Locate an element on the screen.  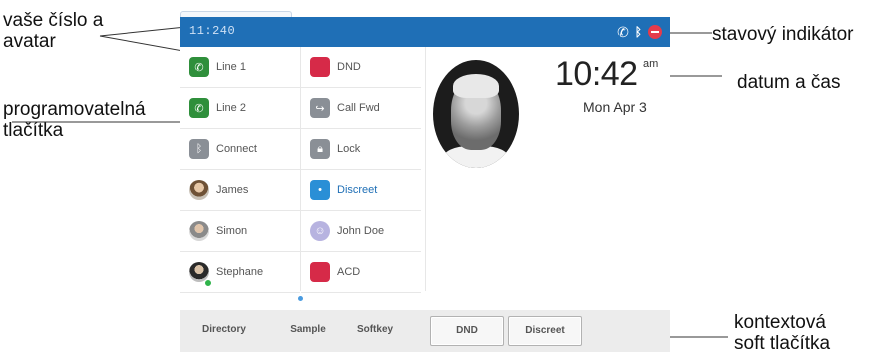
clock-time: 10:42 is located at coordinates (596, 74).